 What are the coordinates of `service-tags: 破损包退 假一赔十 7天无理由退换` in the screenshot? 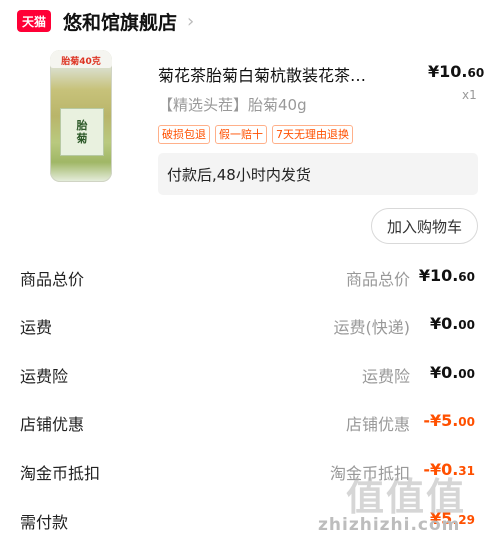 It's located at (255, 134).